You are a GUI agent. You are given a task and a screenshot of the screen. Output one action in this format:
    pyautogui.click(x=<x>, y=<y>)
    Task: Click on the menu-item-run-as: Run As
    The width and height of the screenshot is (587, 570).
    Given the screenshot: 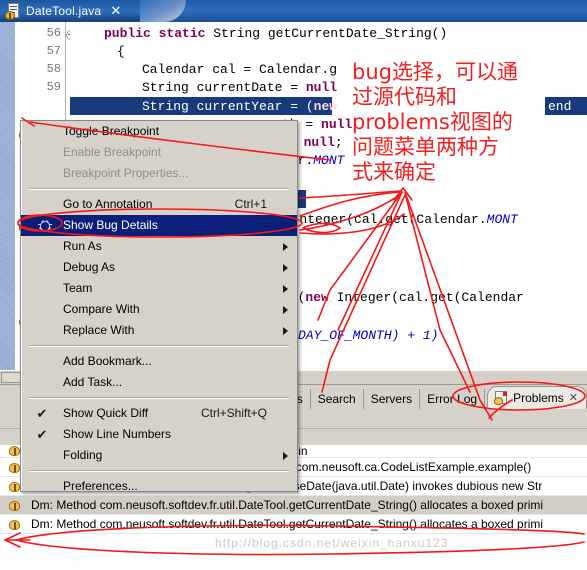 What is the action you would take?
    pyautogui.click(x=159, y=246)
    